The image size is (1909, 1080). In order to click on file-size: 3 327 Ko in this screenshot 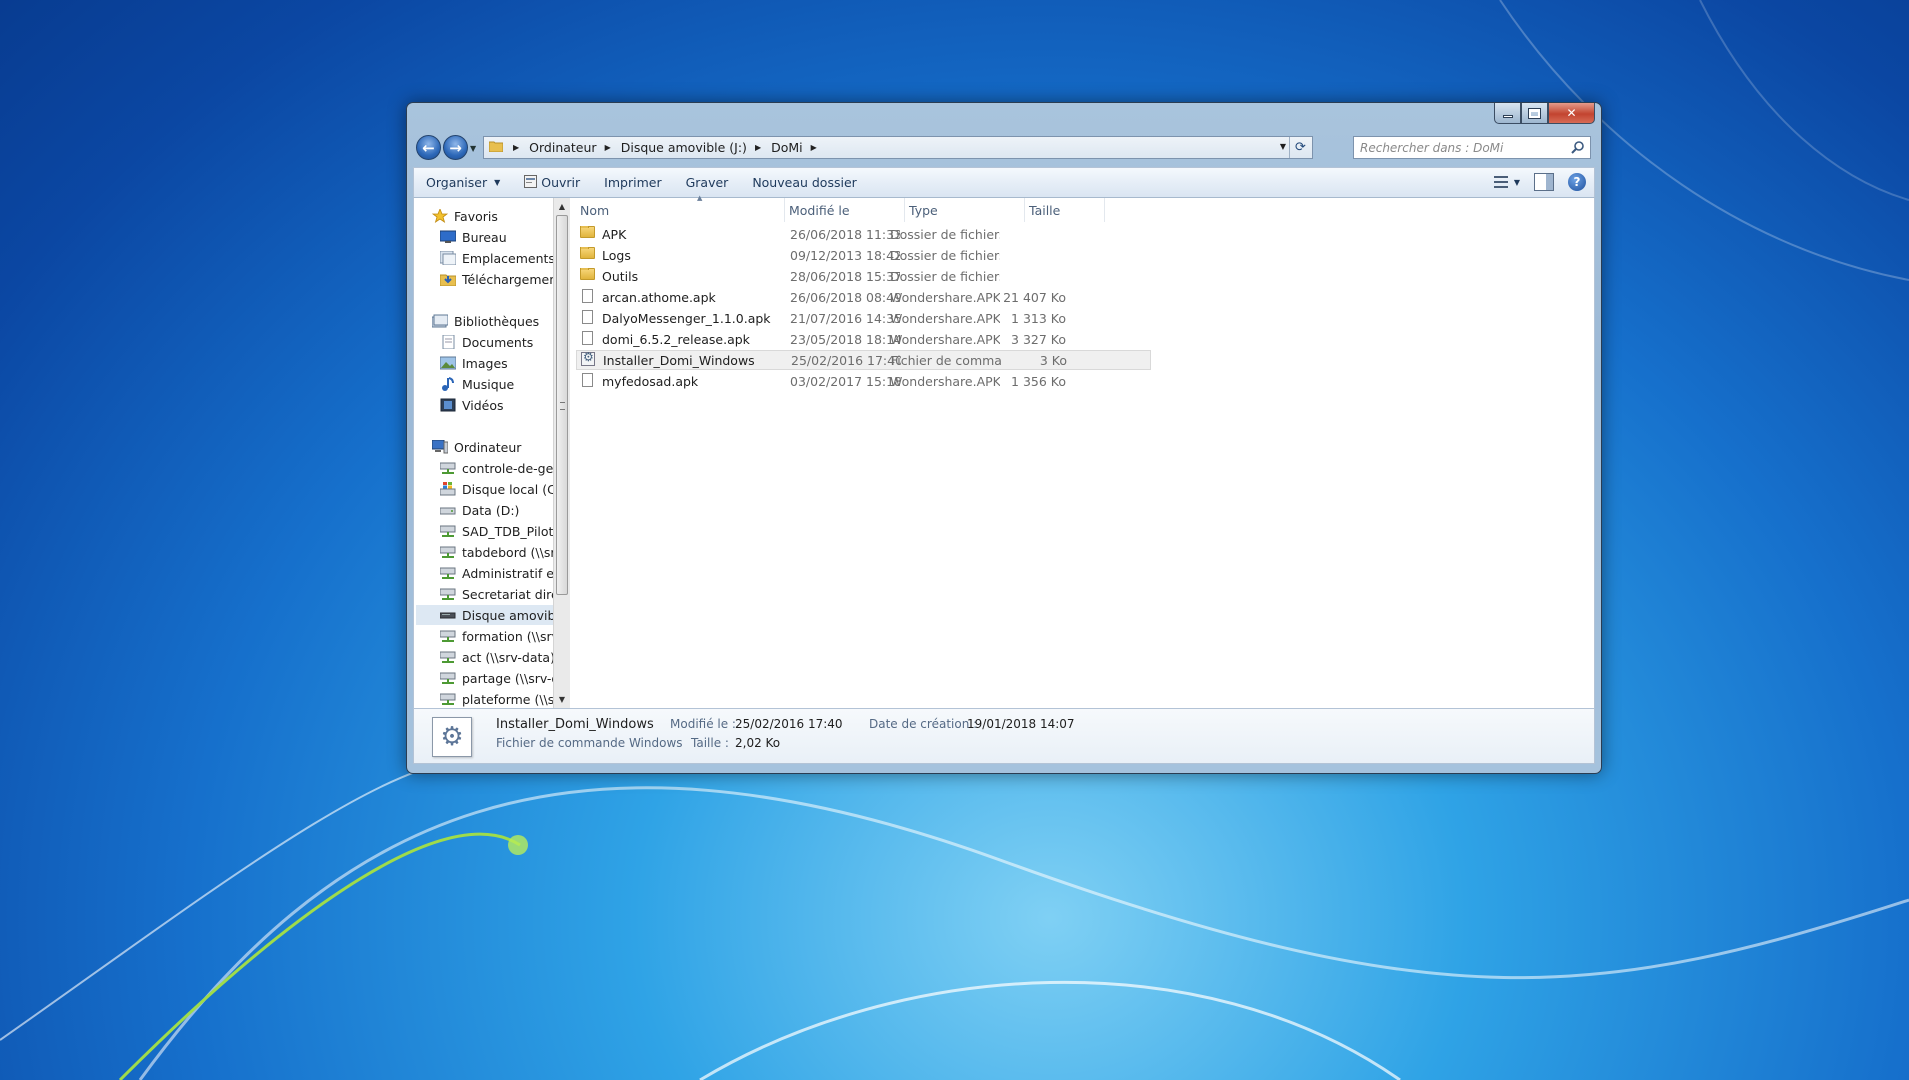, I will do `click(1038, 339)`.